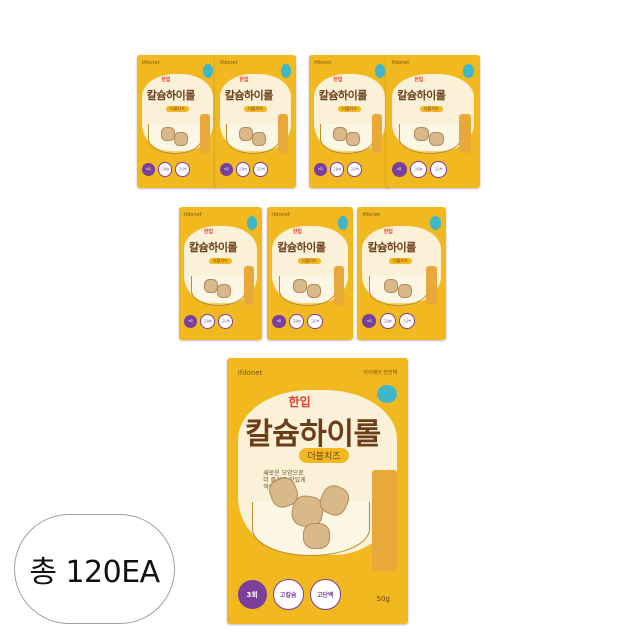  Describe the element at coordinates (94, 572) in the screenshot. I see `total-quantity-label: 총 120EA` at that location.